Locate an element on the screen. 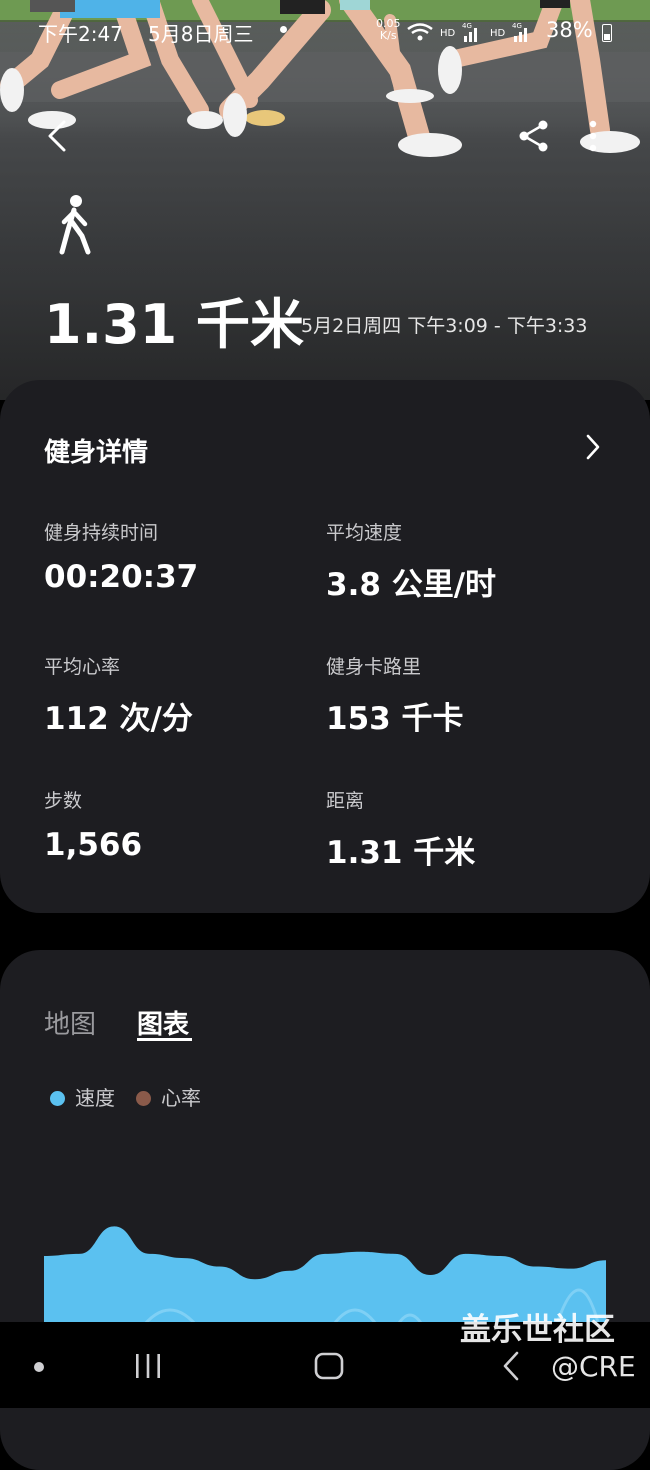  home-button is located at coordinates (329, 1366).